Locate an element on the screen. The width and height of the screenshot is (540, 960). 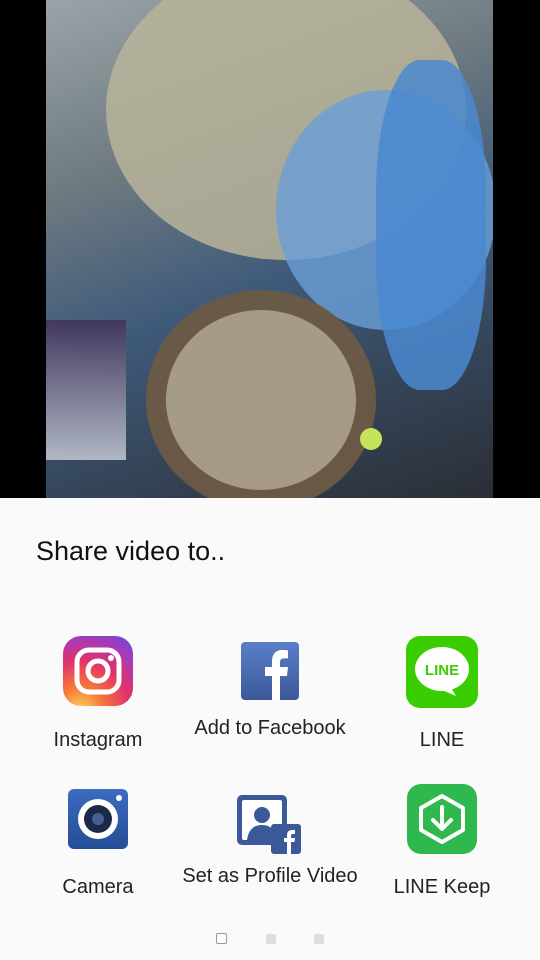
facebook-icon is located at coordinates (270, 671).